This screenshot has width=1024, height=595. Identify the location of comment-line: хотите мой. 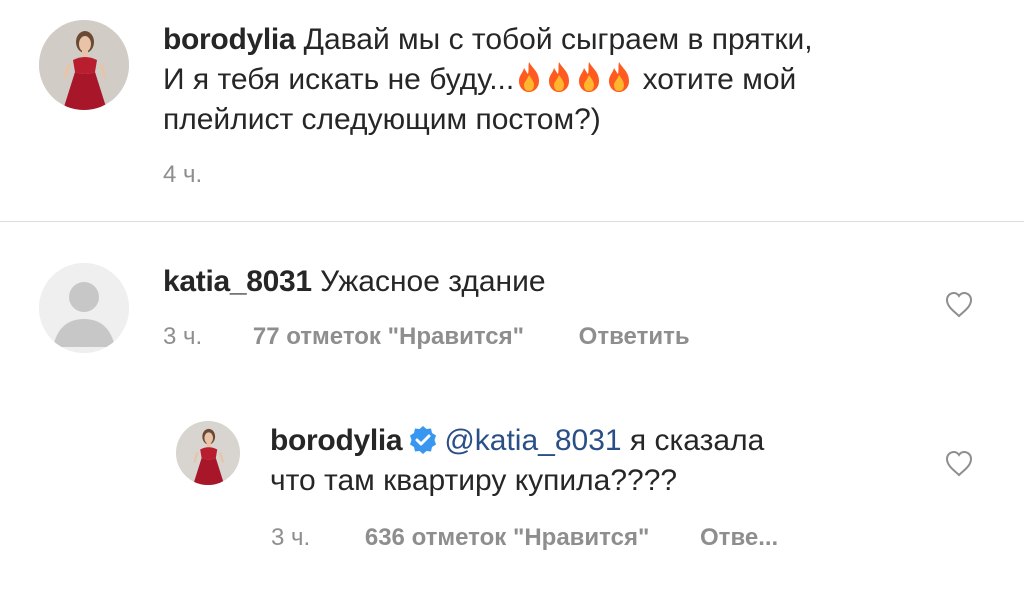
(719, 79).